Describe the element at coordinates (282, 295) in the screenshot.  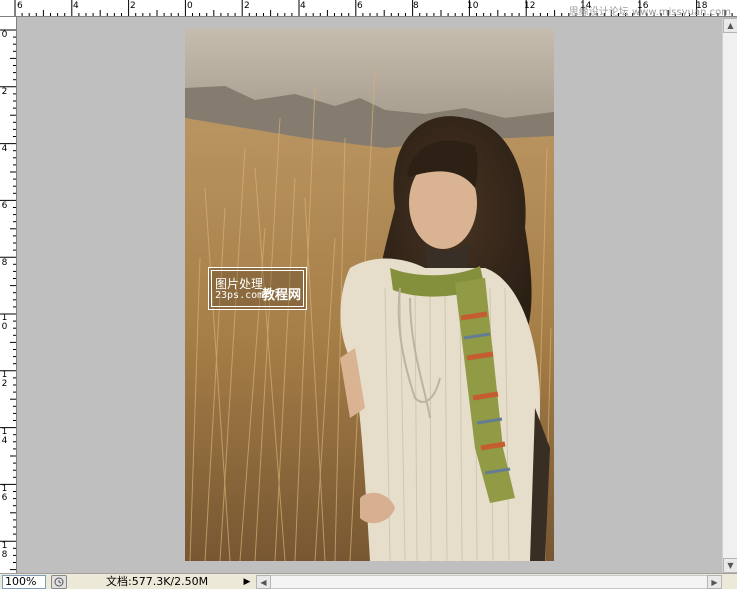
I see `logo-text-line3: 教程网` at that location.